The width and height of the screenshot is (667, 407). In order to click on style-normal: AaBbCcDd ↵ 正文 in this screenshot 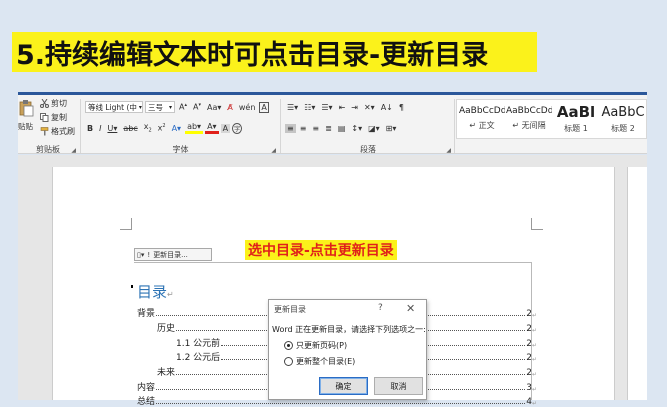, I will do `click(482, 122)`.